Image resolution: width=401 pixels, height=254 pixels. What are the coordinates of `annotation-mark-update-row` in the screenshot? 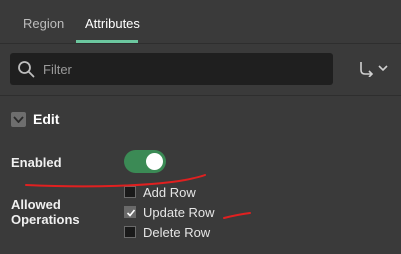 It's located at (237, 215).